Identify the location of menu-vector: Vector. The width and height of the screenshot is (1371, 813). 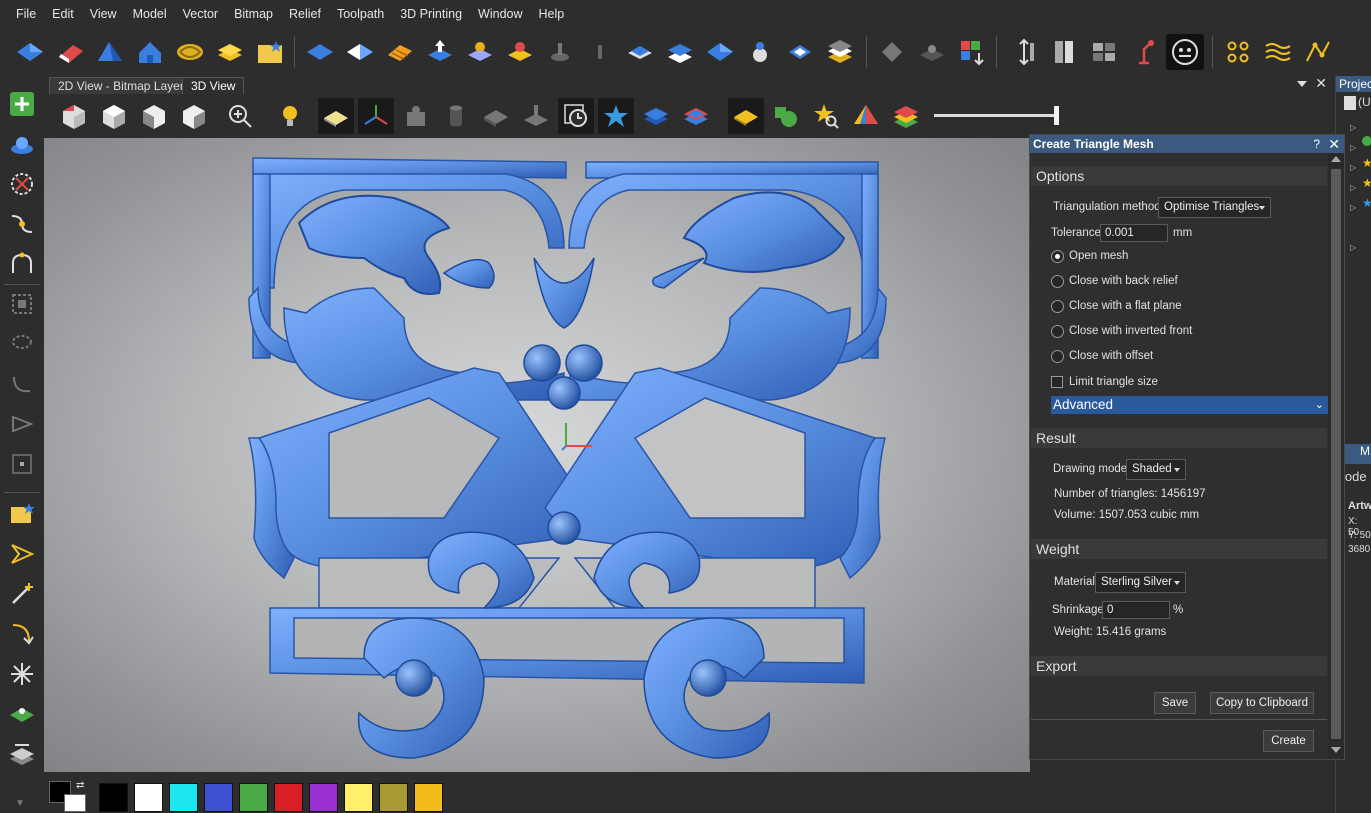
(200, 14).